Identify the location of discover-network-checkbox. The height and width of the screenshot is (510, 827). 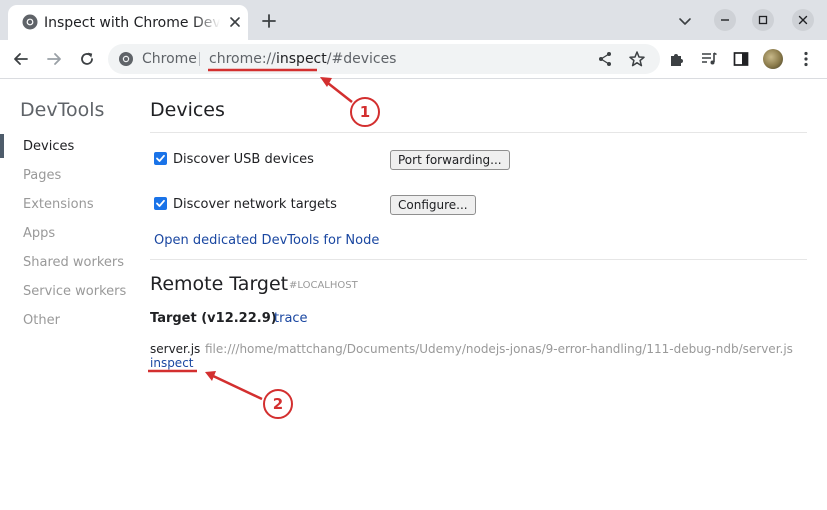
(160, 203).